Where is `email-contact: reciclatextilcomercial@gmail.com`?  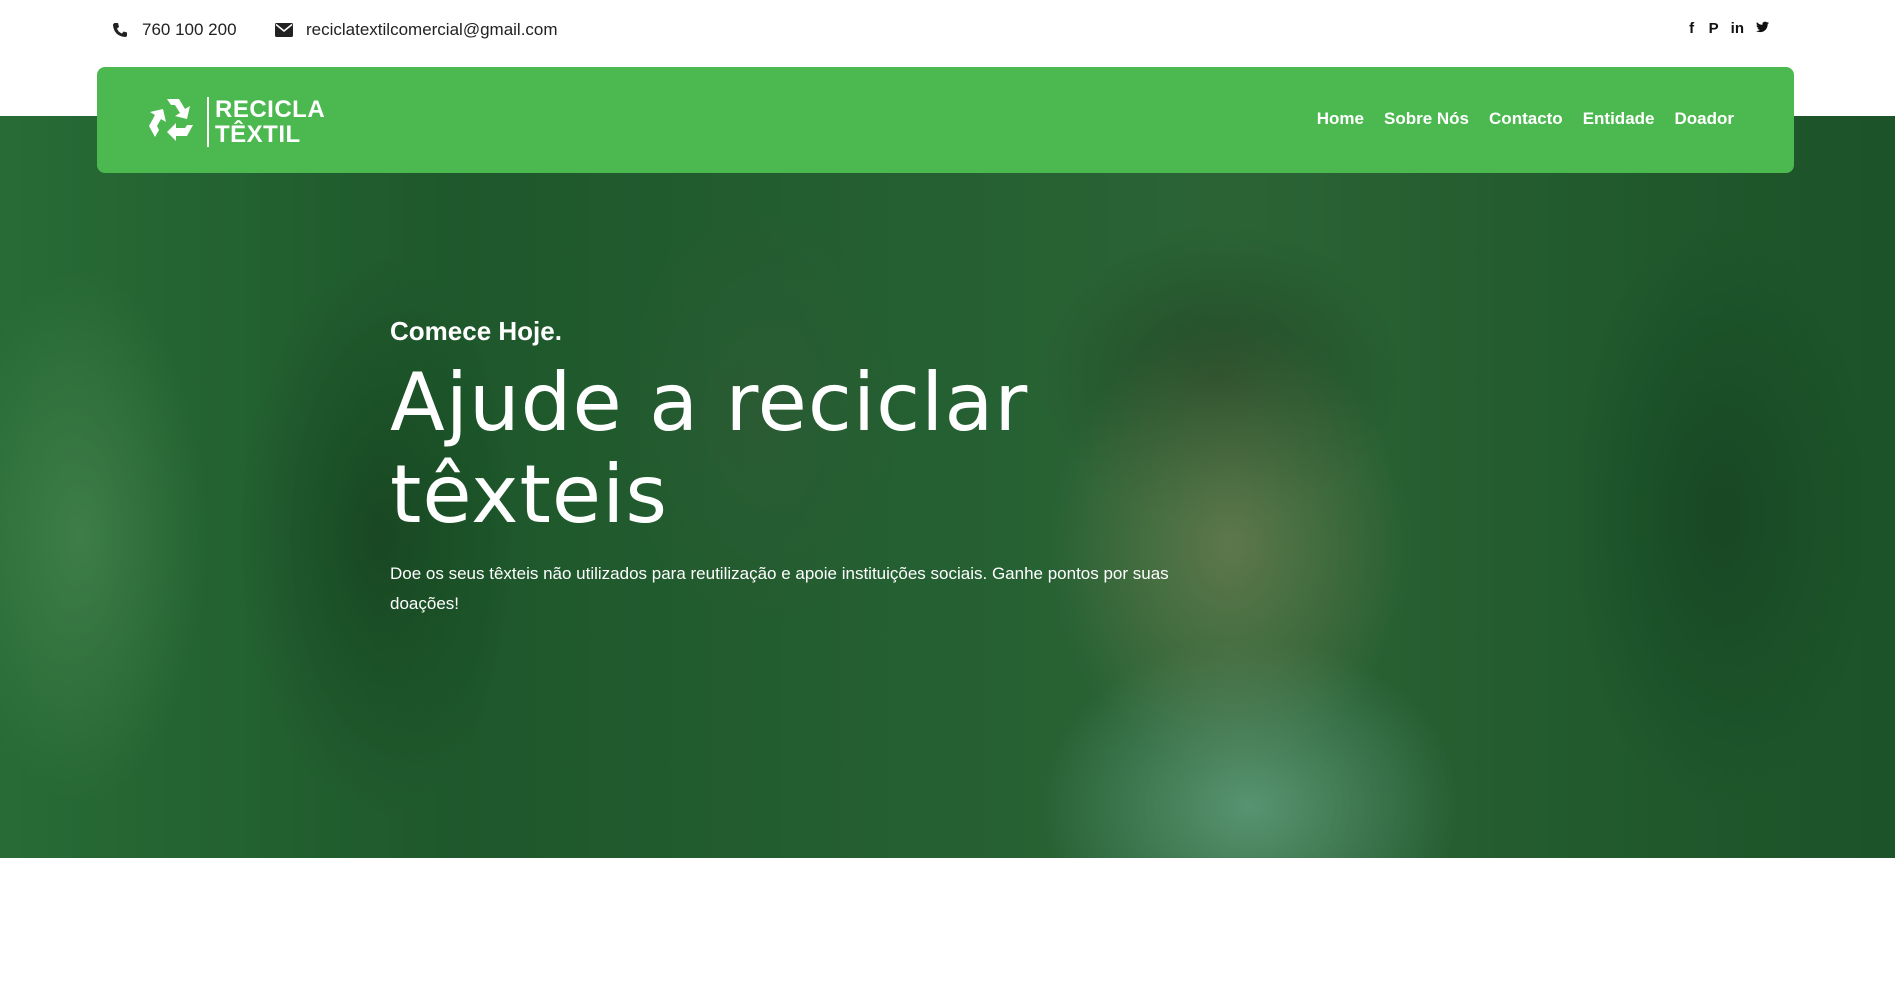
email-contact: reciclatextilcomercial@gmail.com is located at coordinates (416, 30).